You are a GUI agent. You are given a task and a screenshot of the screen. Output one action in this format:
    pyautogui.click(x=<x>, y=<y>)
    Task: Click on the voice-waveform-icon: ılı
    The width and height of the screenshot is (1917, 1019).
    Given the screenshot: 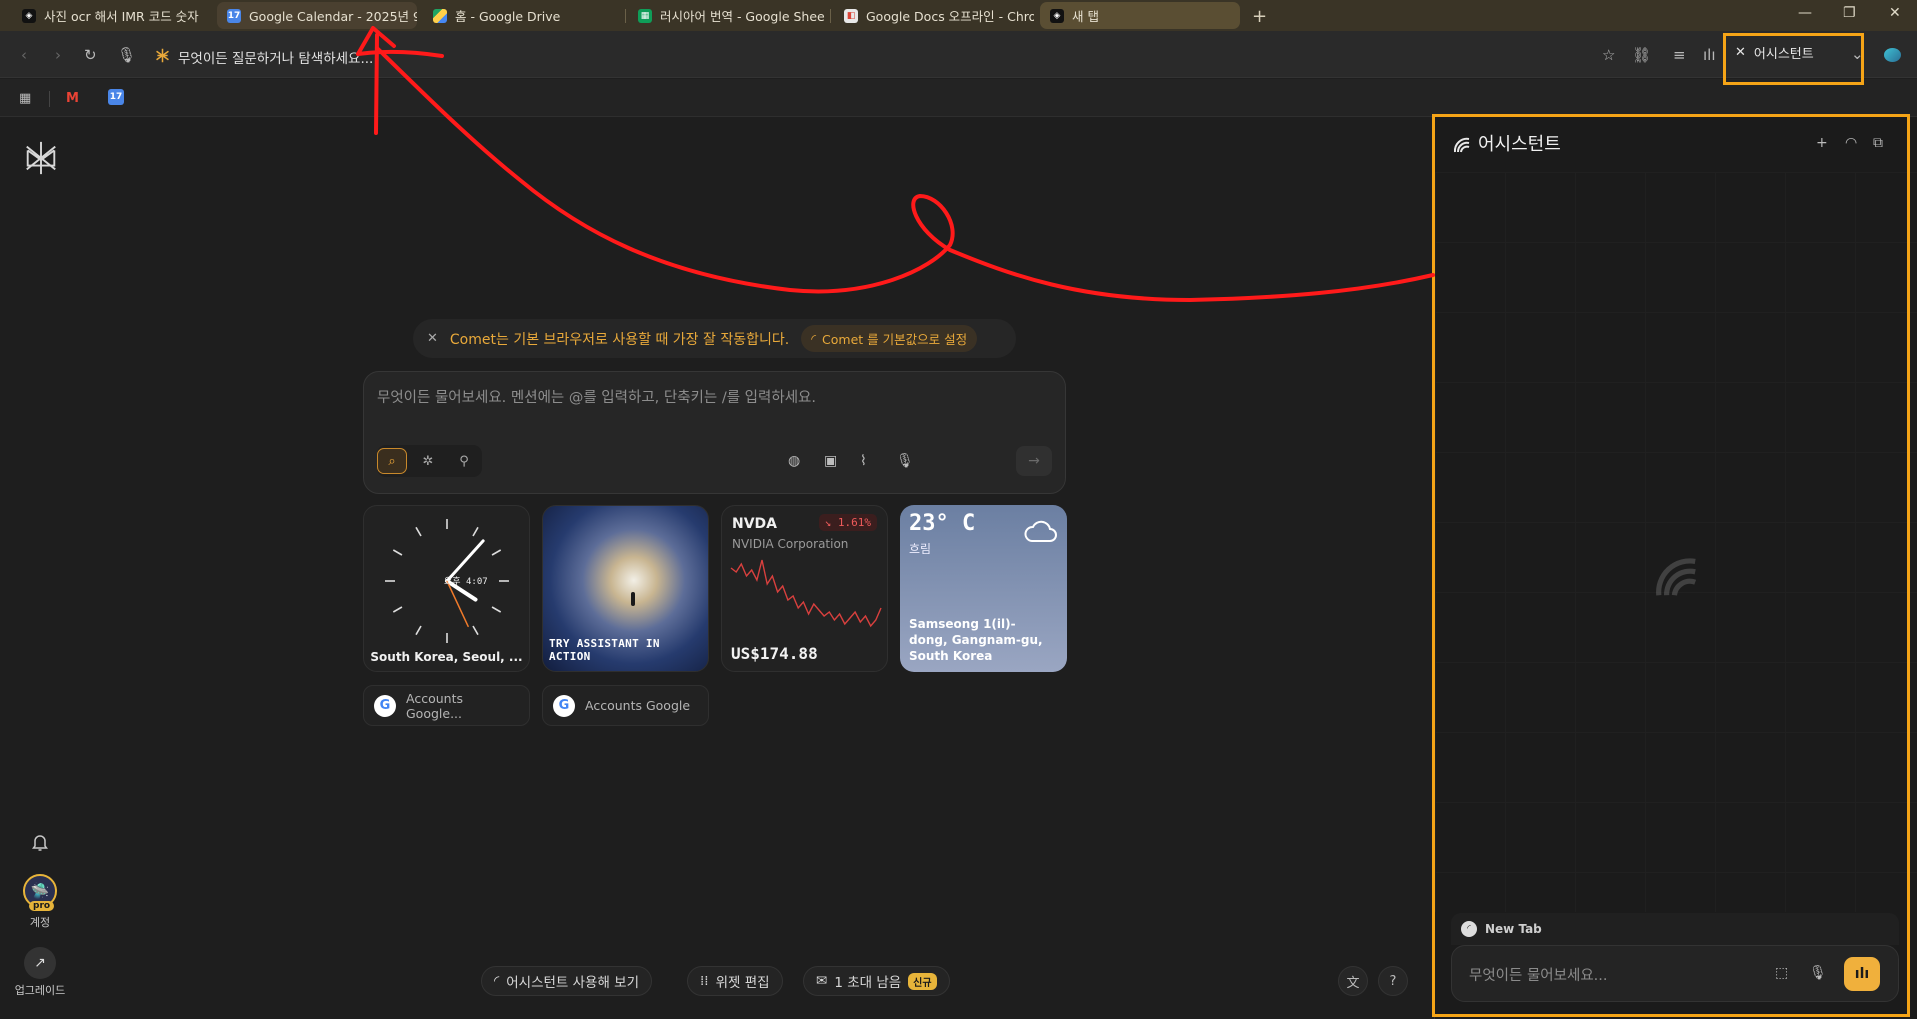 What is the action you would take?
    pyautogui.click(x=1709, y=55)
    